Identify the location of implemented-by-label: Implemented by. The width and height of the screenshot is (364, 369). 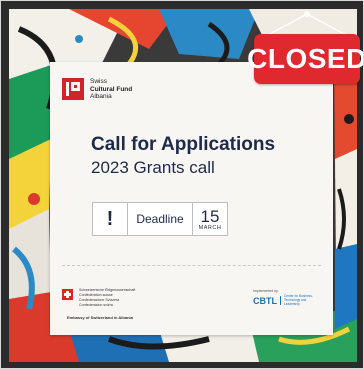
(265, 291).